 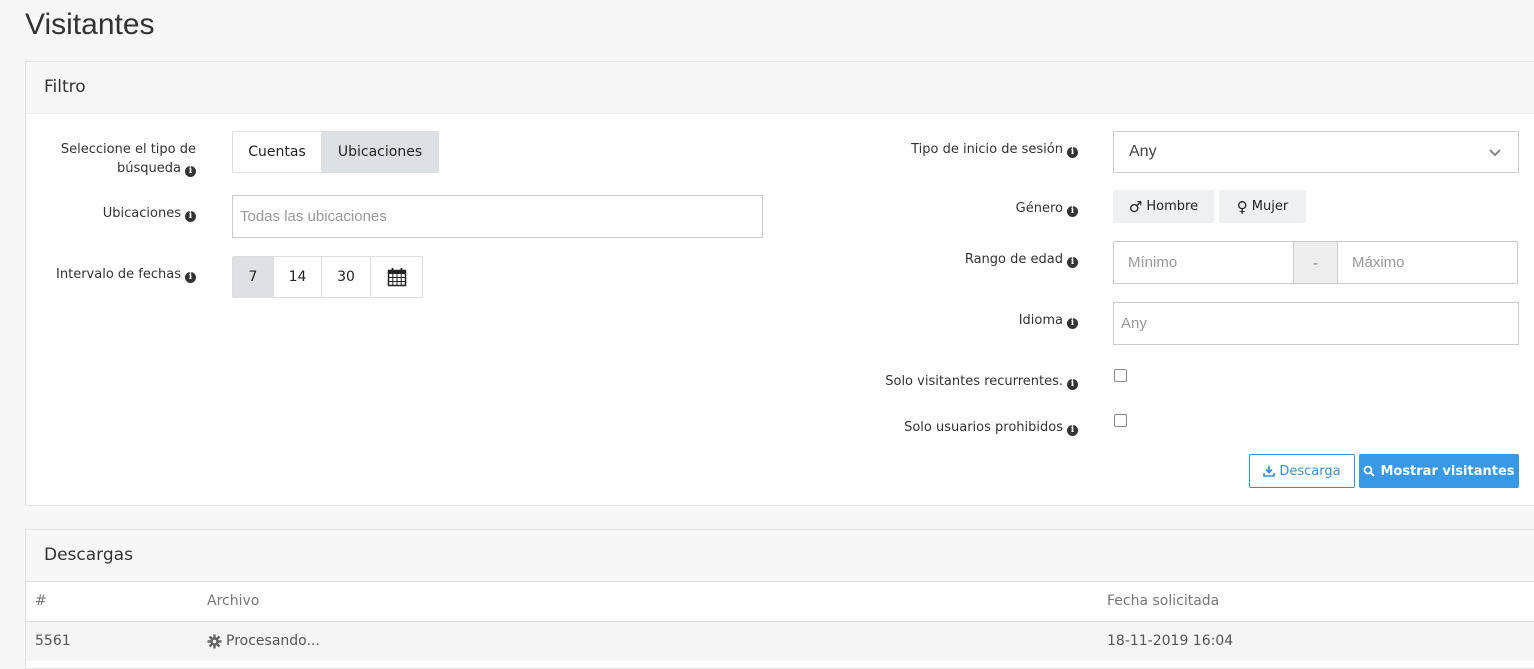 I want to click on age-min-placeholder: Mínimo, so click(x=1153, y=262).